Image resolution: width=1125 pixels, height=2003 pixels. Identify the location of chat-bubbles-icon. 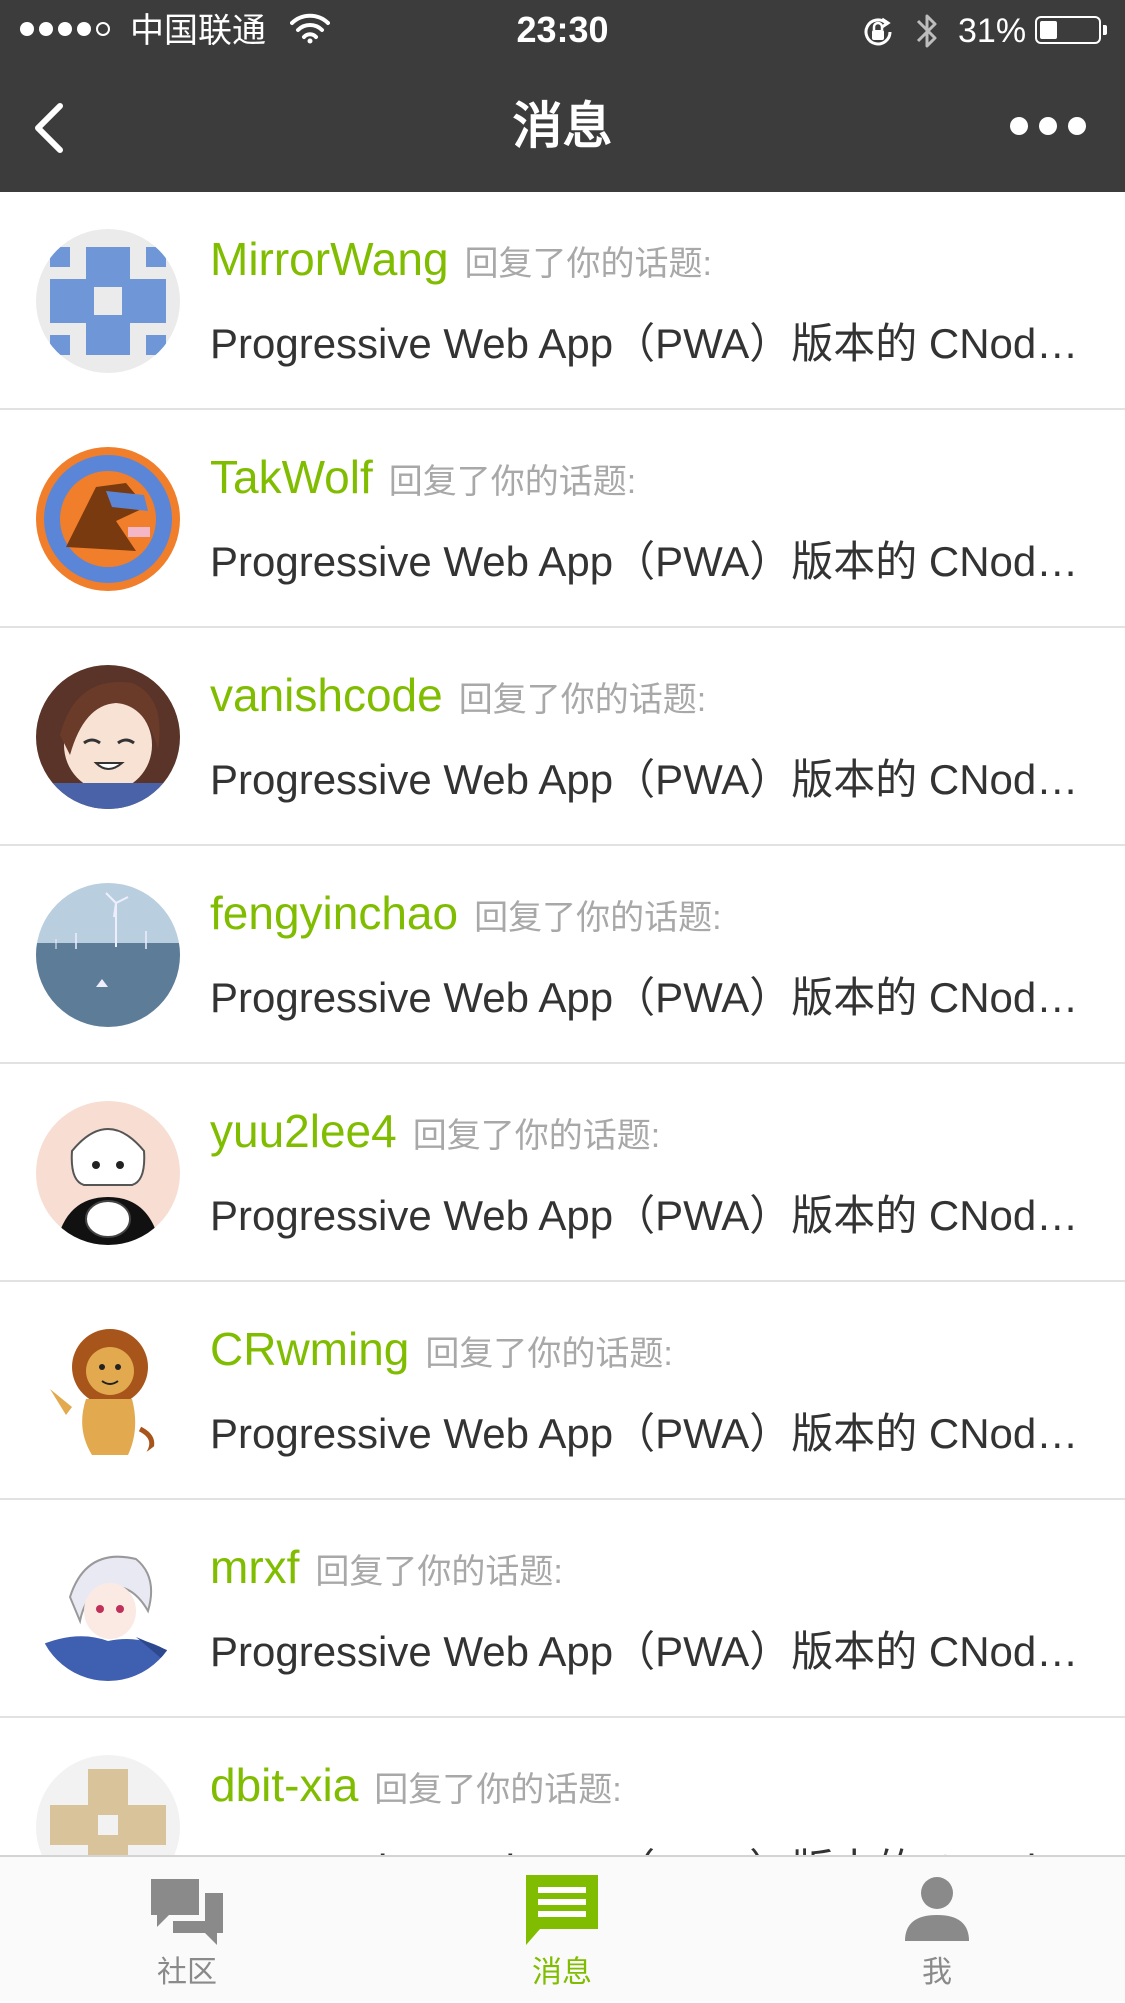
(187, 1912).